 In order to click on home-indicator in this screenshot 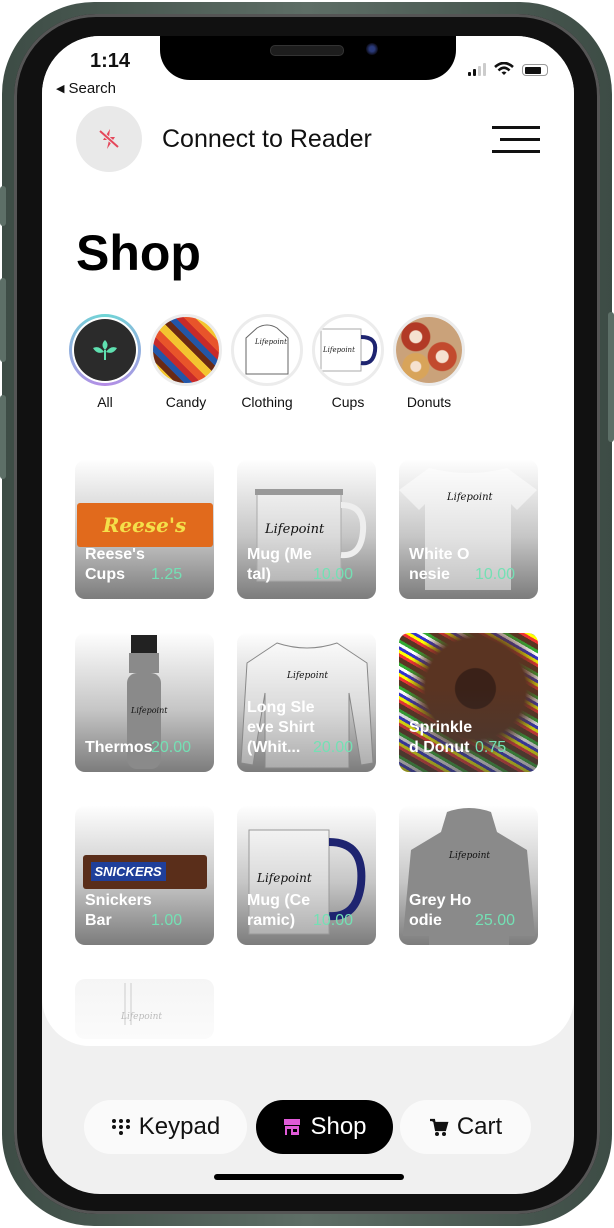, I will do `click(309, 1177)`.